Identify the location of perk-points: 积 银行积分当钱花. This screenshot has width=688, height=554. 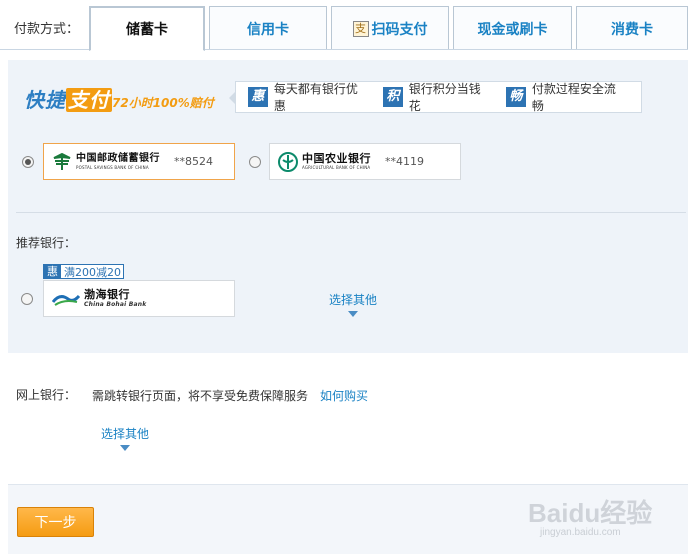
(437, 97).